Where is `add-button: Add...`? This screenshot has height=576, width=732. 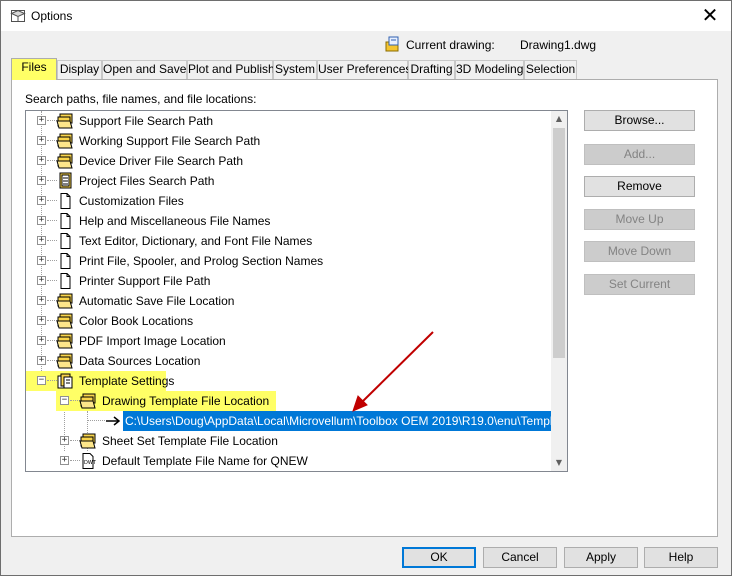
add-button: Add... is located at coordinates (639, 154).